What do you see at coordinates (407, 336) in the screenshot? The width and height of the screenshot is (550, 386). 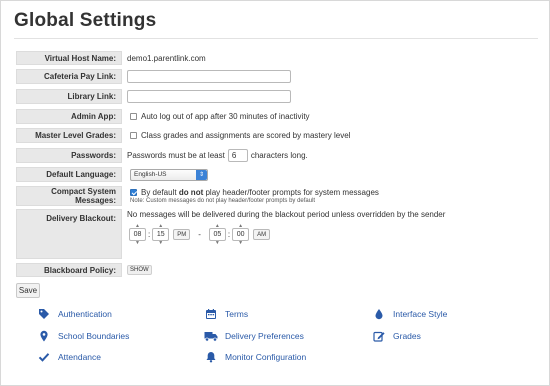 I see `link-label: Grades` at bounding box center [407, 336].